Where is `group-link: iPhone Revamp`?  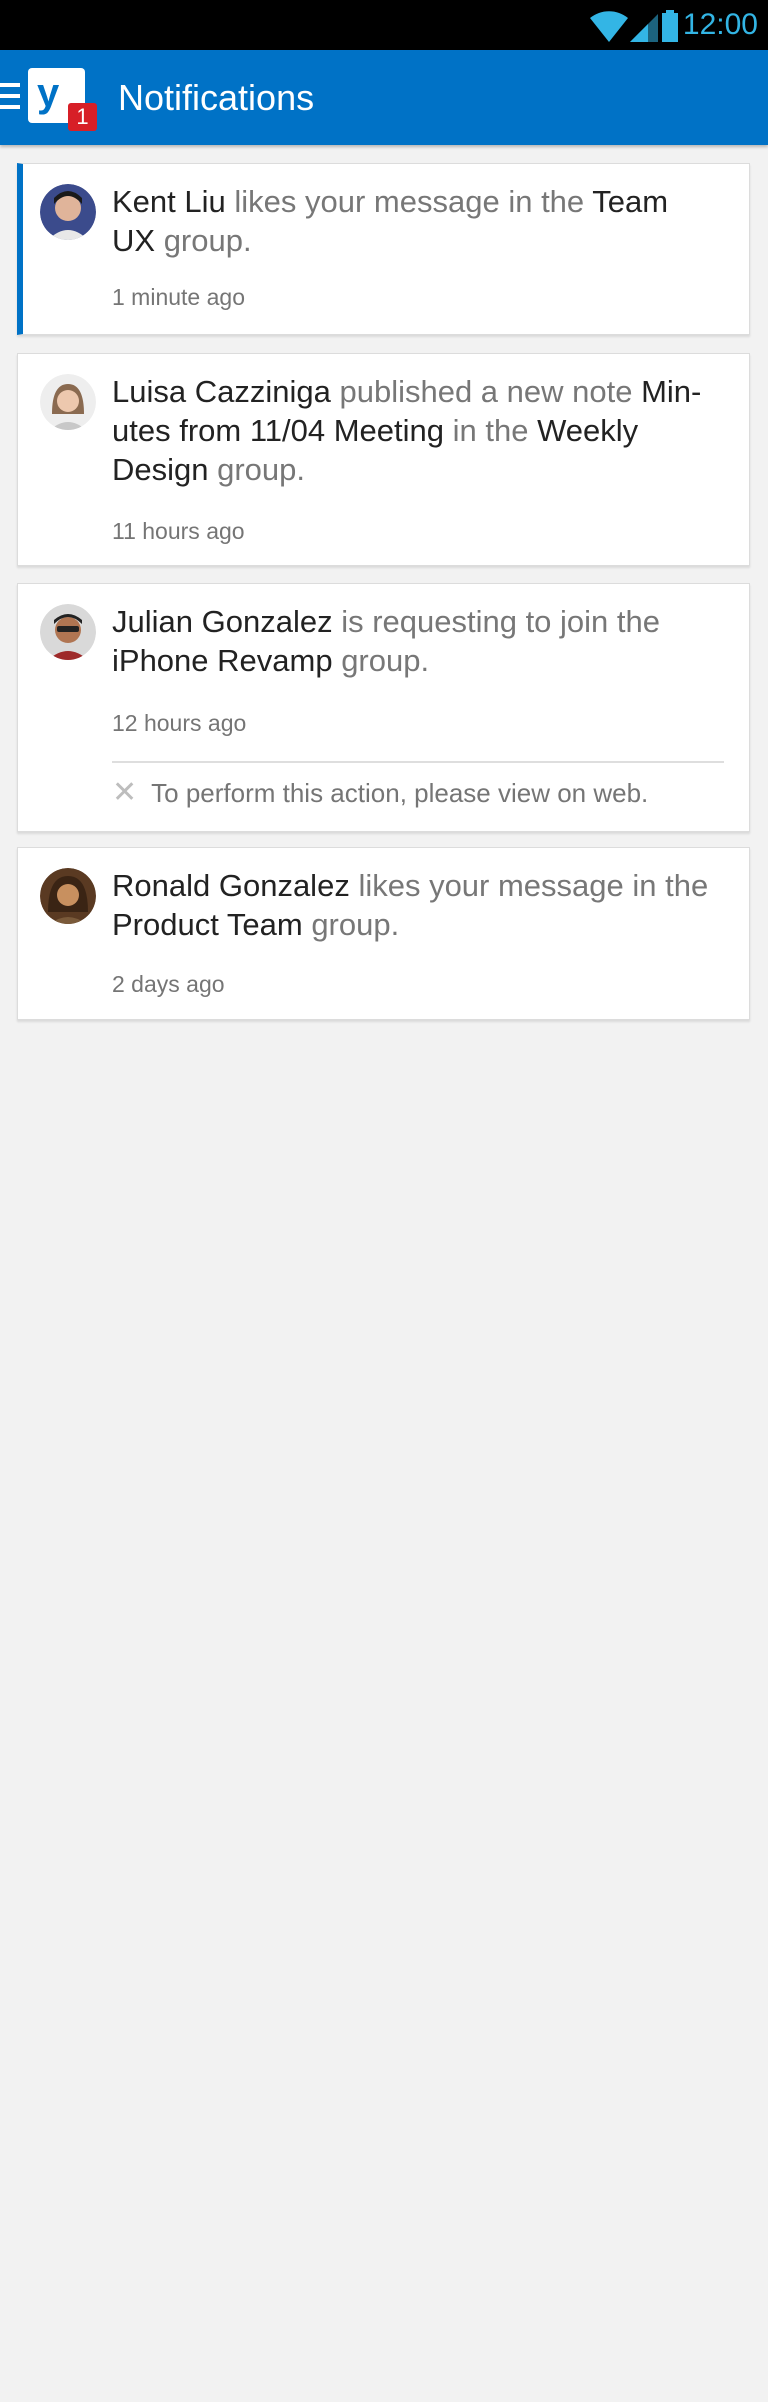
group-link: iPhone Revamp is located at coordinates (222, 660).